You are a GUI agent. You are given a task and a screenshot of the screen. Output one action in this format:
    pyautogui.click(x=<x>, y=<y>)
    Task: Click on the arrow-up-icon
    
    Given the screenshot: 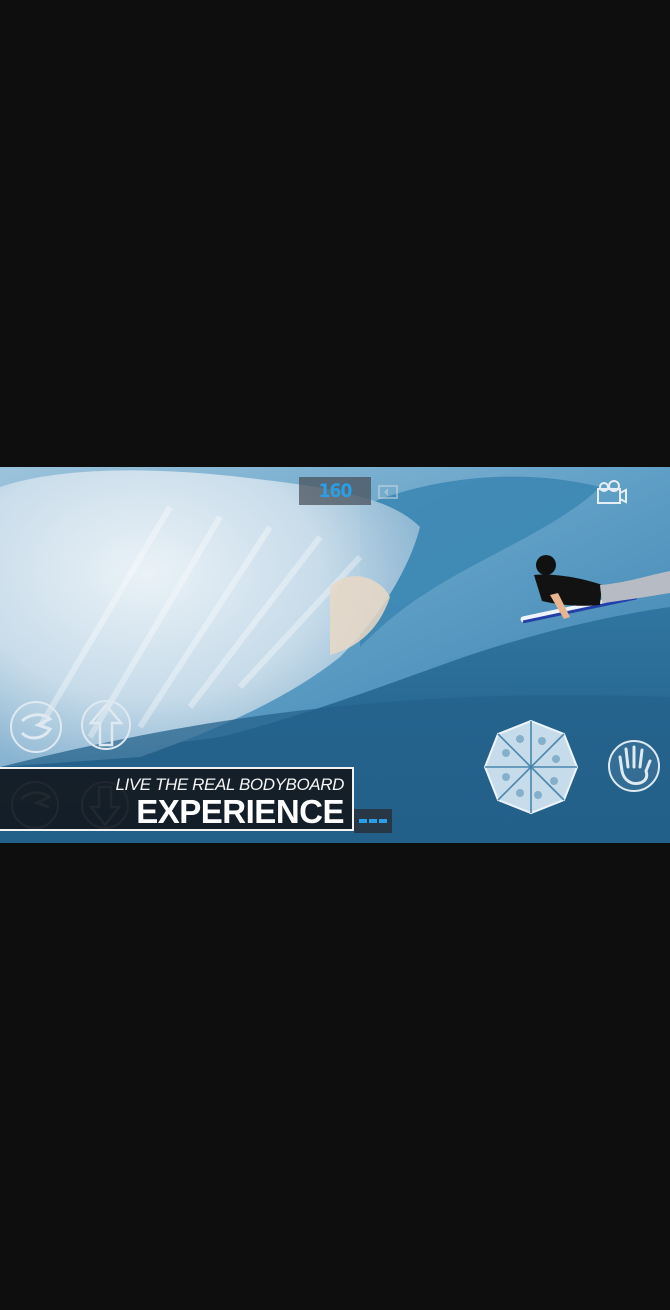 What is the action you would take?
    pyautogui.click(x=106, y=725)
    